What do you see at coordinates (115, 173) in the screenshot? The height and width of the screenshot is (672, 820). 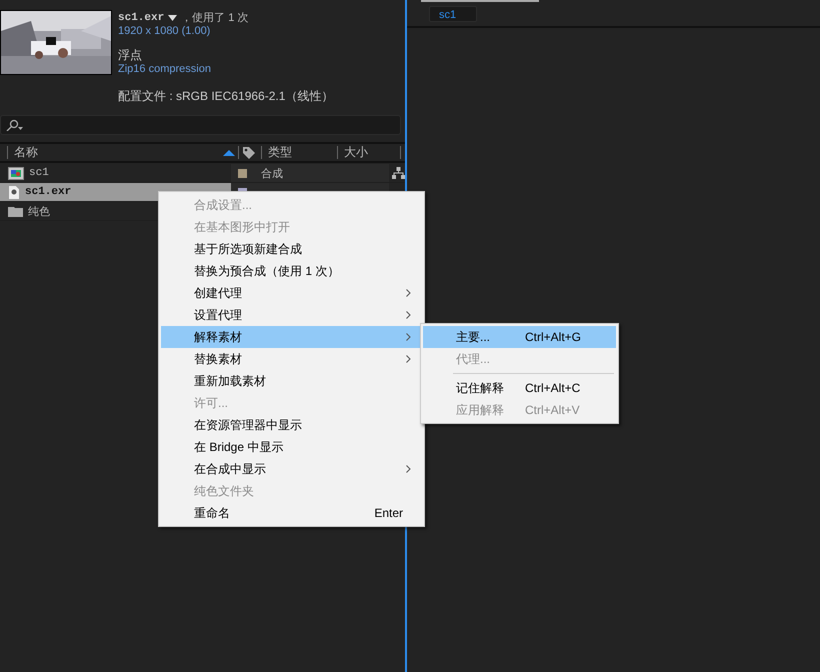 I see `name-cell: sc1` at bounding box center [115, 173].